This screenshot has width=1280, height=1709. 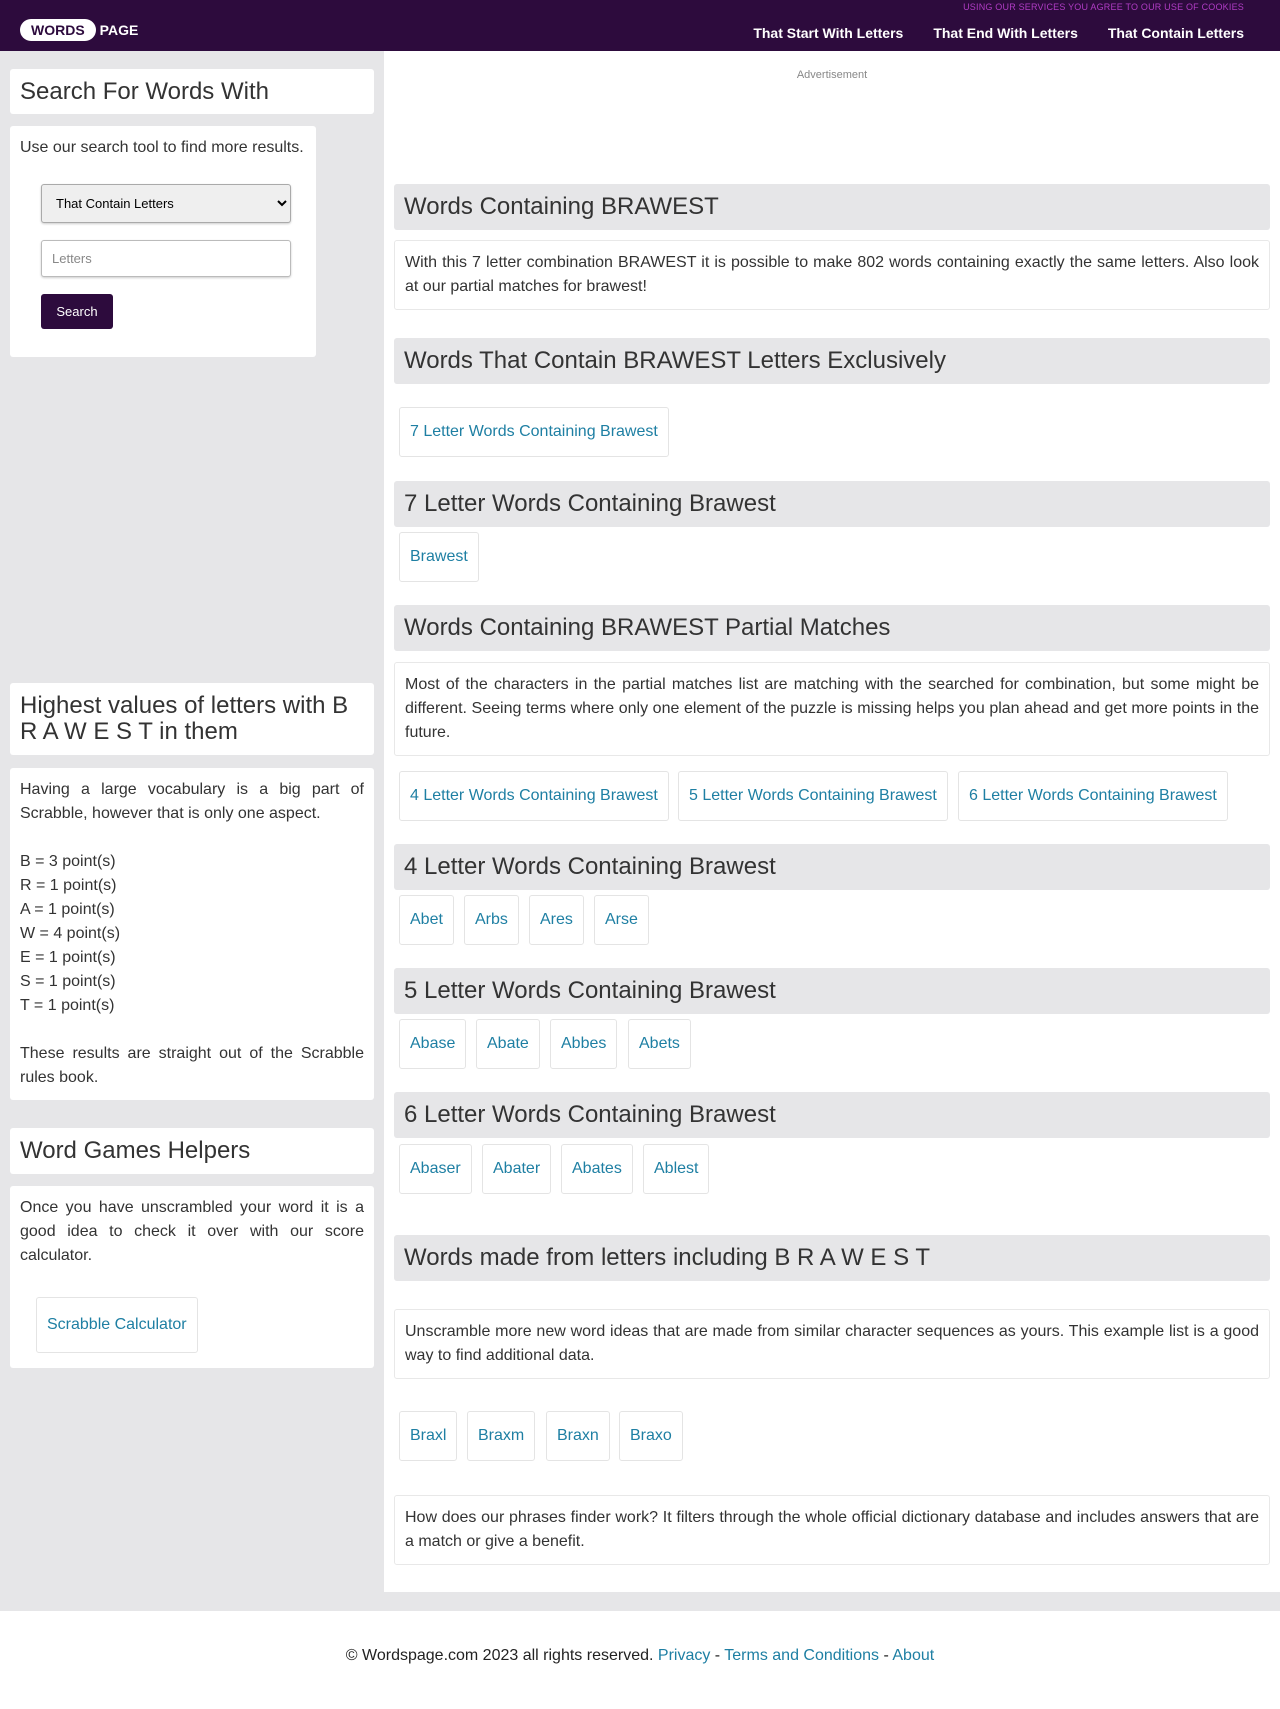 What do you see at coordinates (439, 557) in the screenshot?
I see `word-link: Brawest` at bounding box center [439, 557].